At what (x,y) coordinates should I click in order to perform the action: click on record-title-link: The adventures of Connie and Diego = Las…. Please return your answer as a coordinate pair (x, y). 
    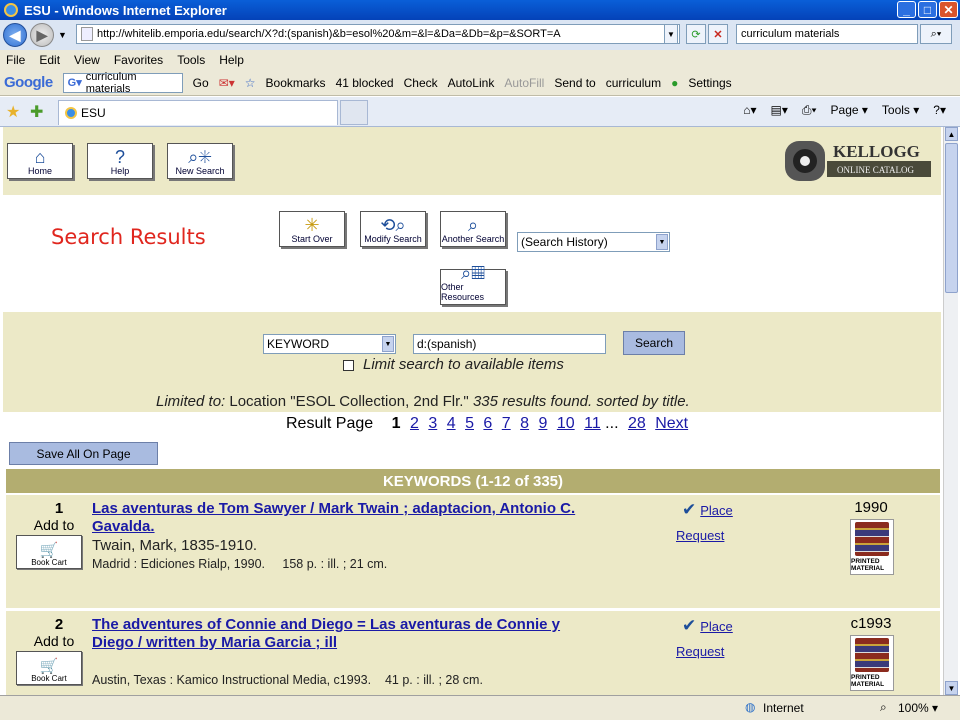
    Looking at the image, I should click on (337, 634).